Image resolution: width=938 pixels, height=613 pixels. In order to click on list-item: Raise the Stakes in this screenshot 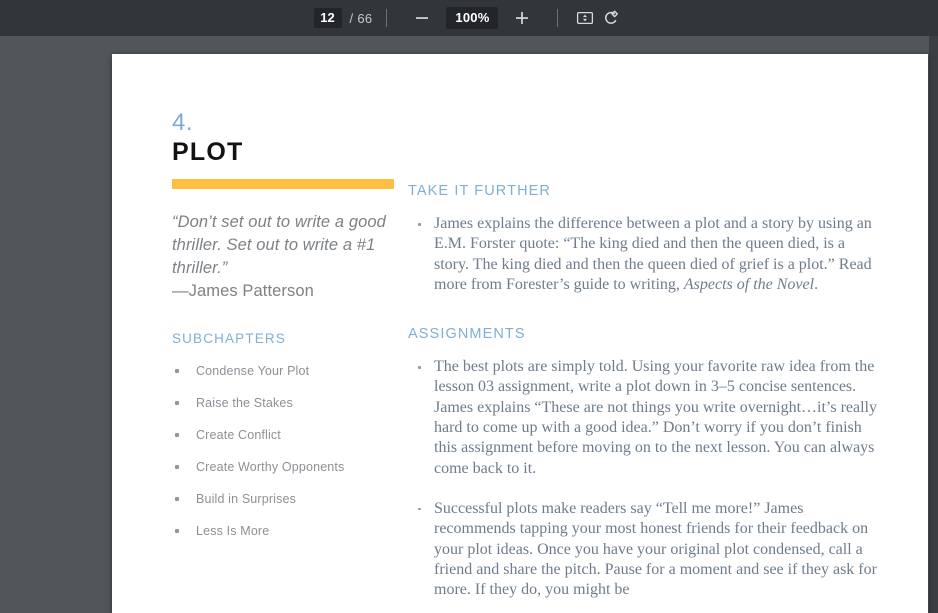, I will do `click(284, 403)`.